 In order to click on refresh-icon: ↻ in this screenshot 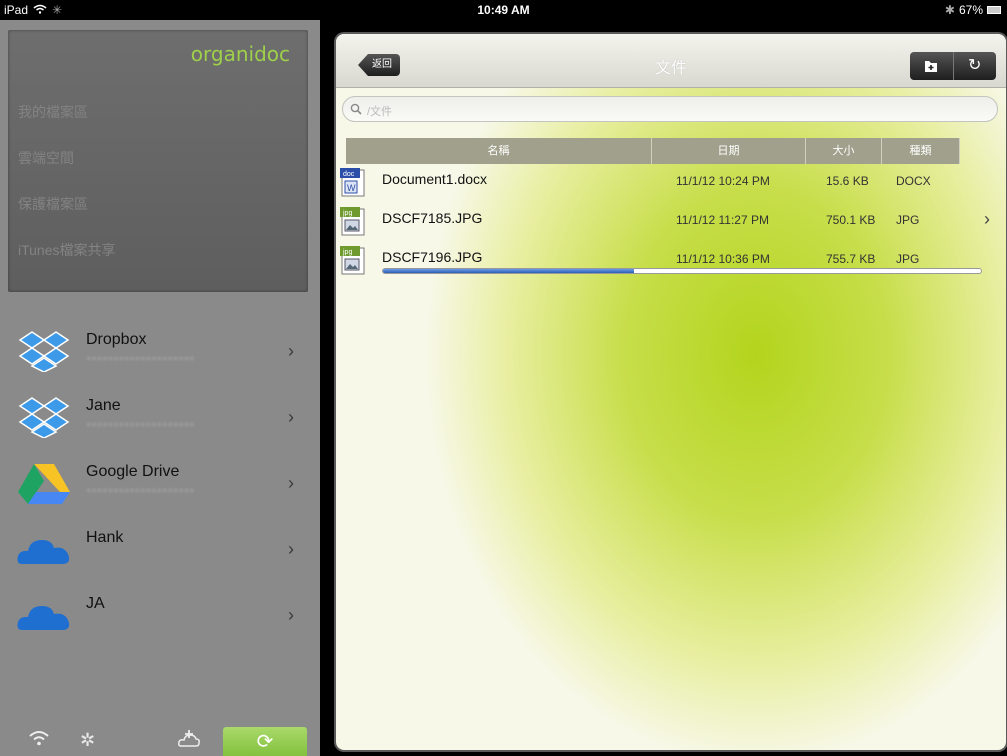, I will do `click(975, 65)`.